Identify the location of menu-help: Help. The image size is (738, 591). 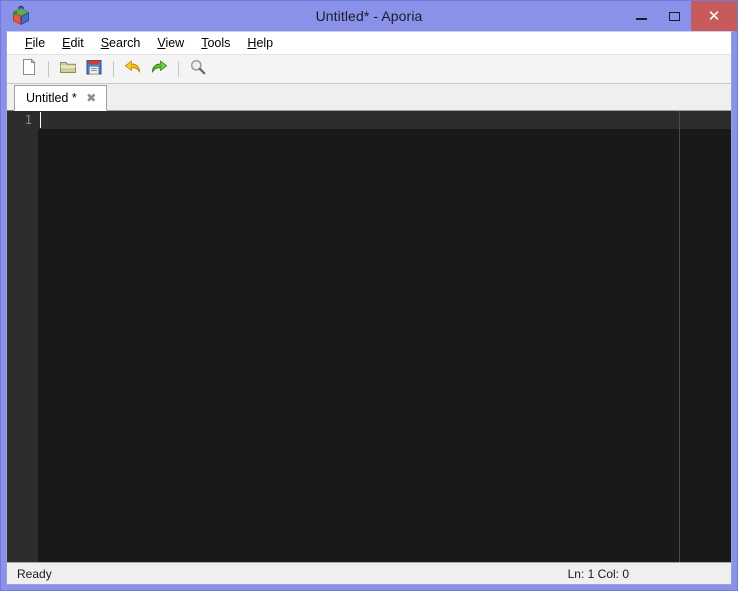
(260, 43).